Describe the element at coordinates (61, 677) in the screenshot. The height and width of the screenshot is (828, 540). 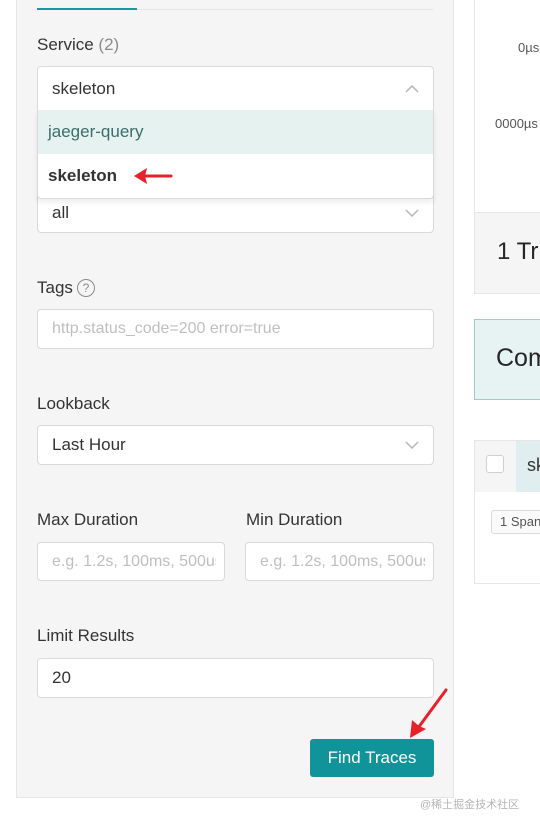
I see `limit-results-value: 20` at that location.